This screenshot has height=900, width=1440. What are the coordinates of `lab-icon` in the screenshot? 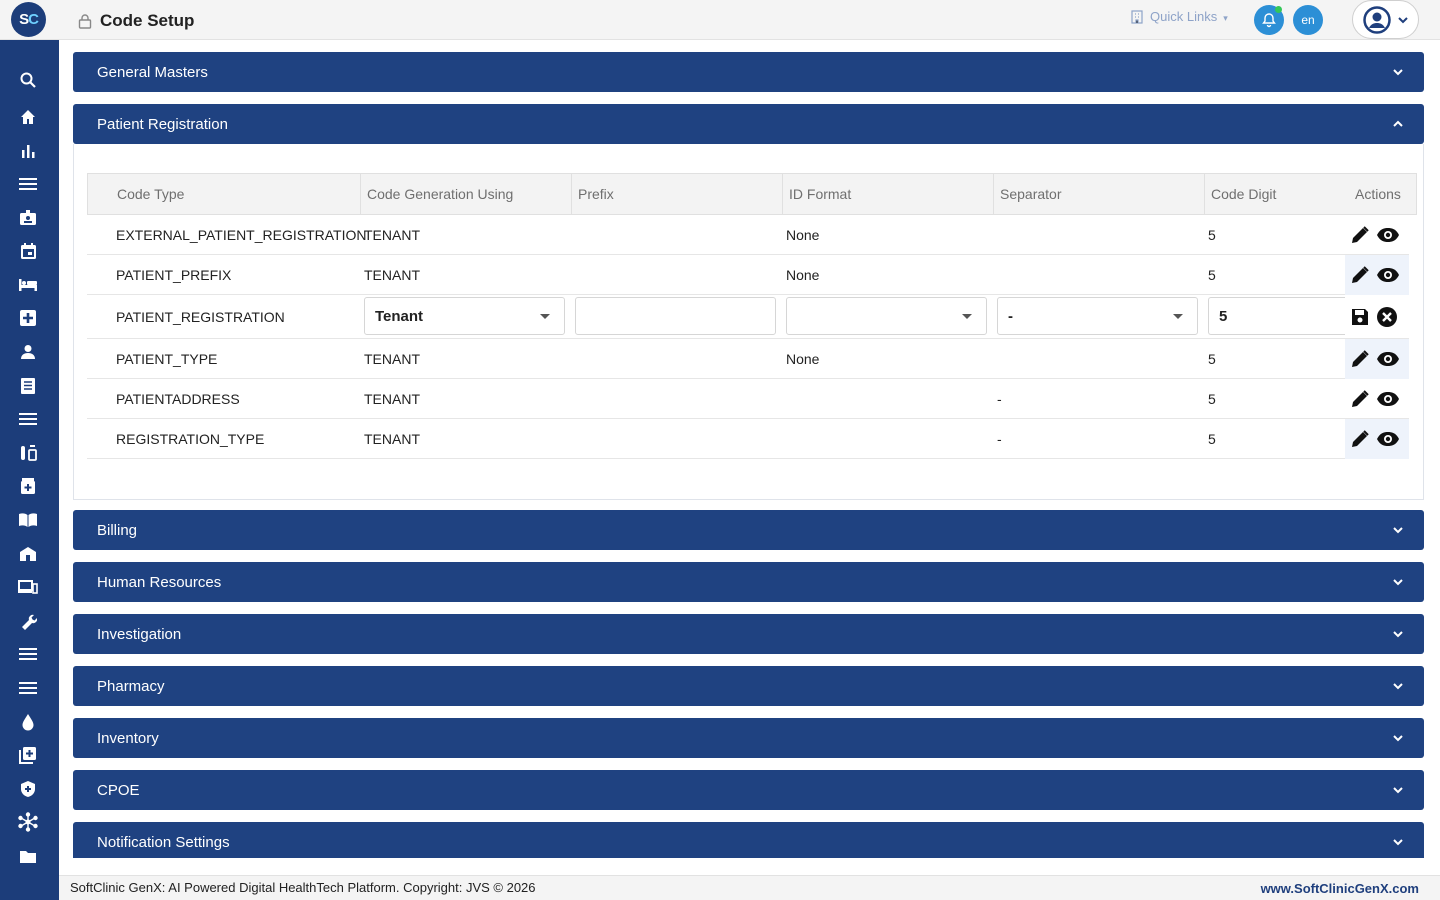 It's located at (28, 453).